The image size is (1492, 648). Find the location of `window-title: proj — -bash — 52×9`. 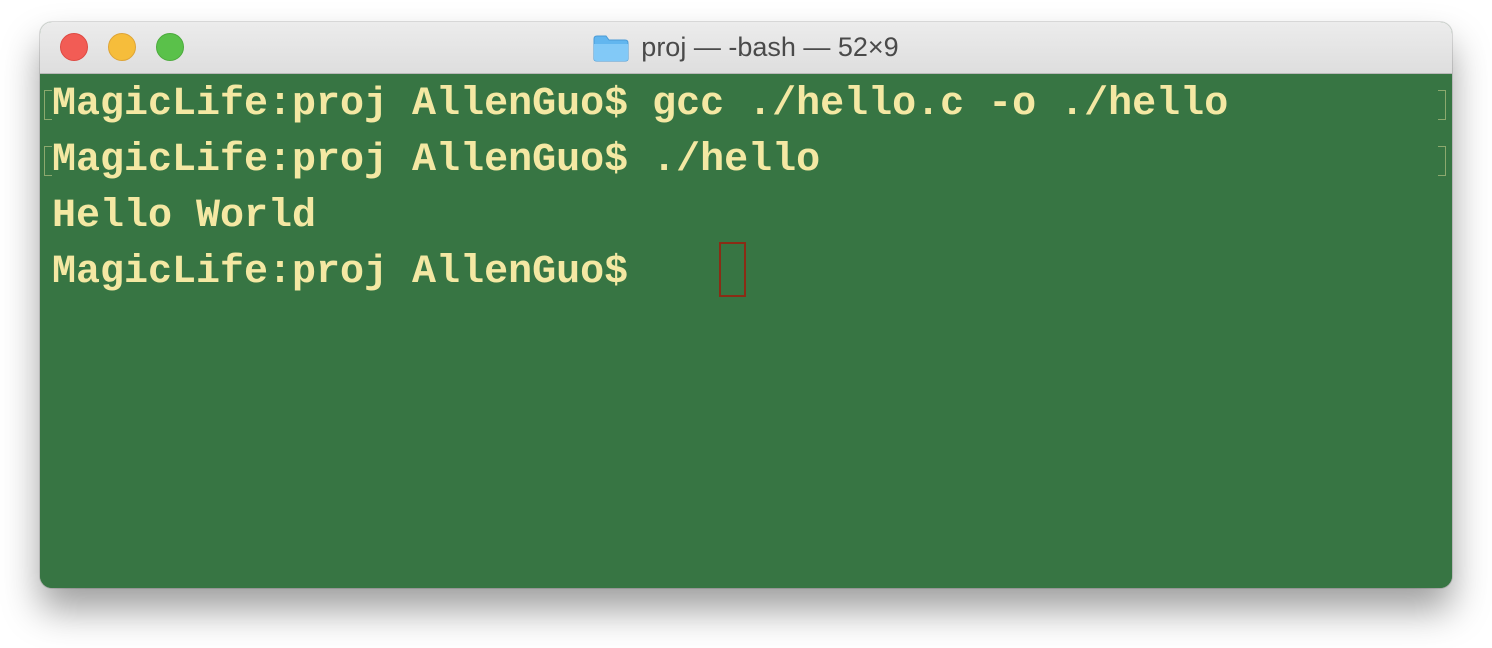

window-title: proj — -bash — 52×9 is located at coordinates (746, 47).